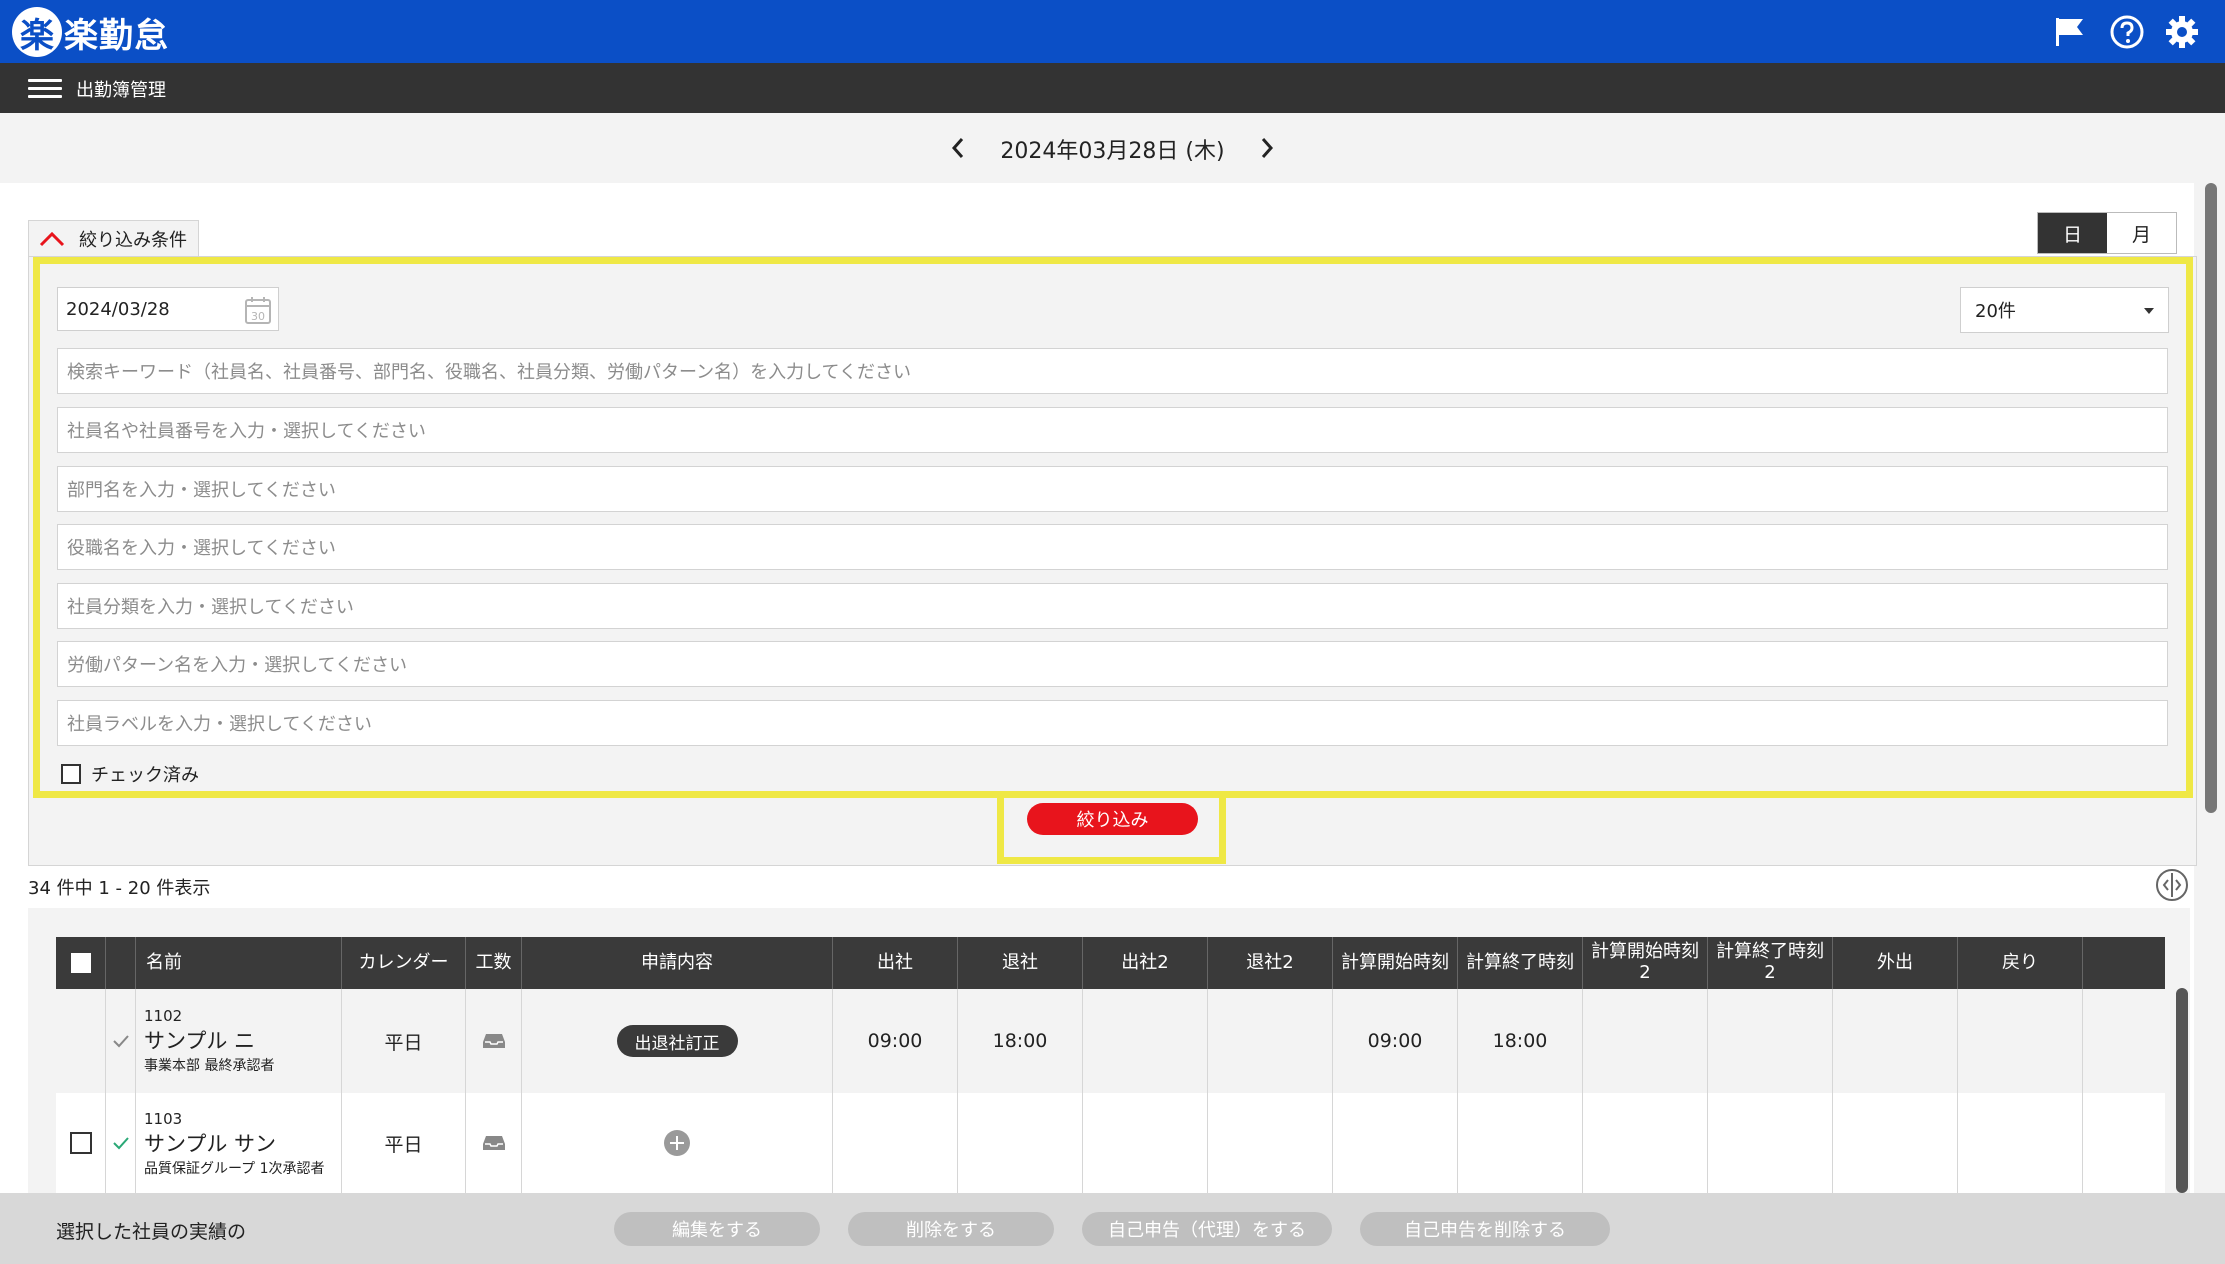 Image resolution: width=2225 pixels, height=1264 pixels. I want to click on filter-toggle-tab: 絞り込み条件, so click(113, 238).